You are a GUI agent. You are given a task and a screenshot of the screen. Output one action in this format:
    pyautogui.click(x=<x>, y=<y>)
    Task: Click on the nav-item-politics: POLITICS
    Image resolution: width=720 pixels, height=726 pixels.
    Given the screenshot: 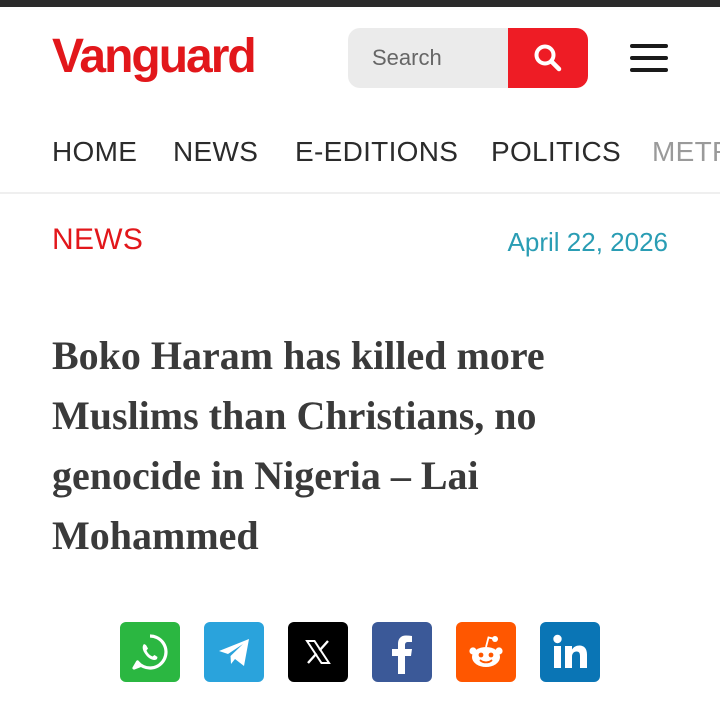 What is the action you would take?
    pyautogui.click(x=556, y=152)
    